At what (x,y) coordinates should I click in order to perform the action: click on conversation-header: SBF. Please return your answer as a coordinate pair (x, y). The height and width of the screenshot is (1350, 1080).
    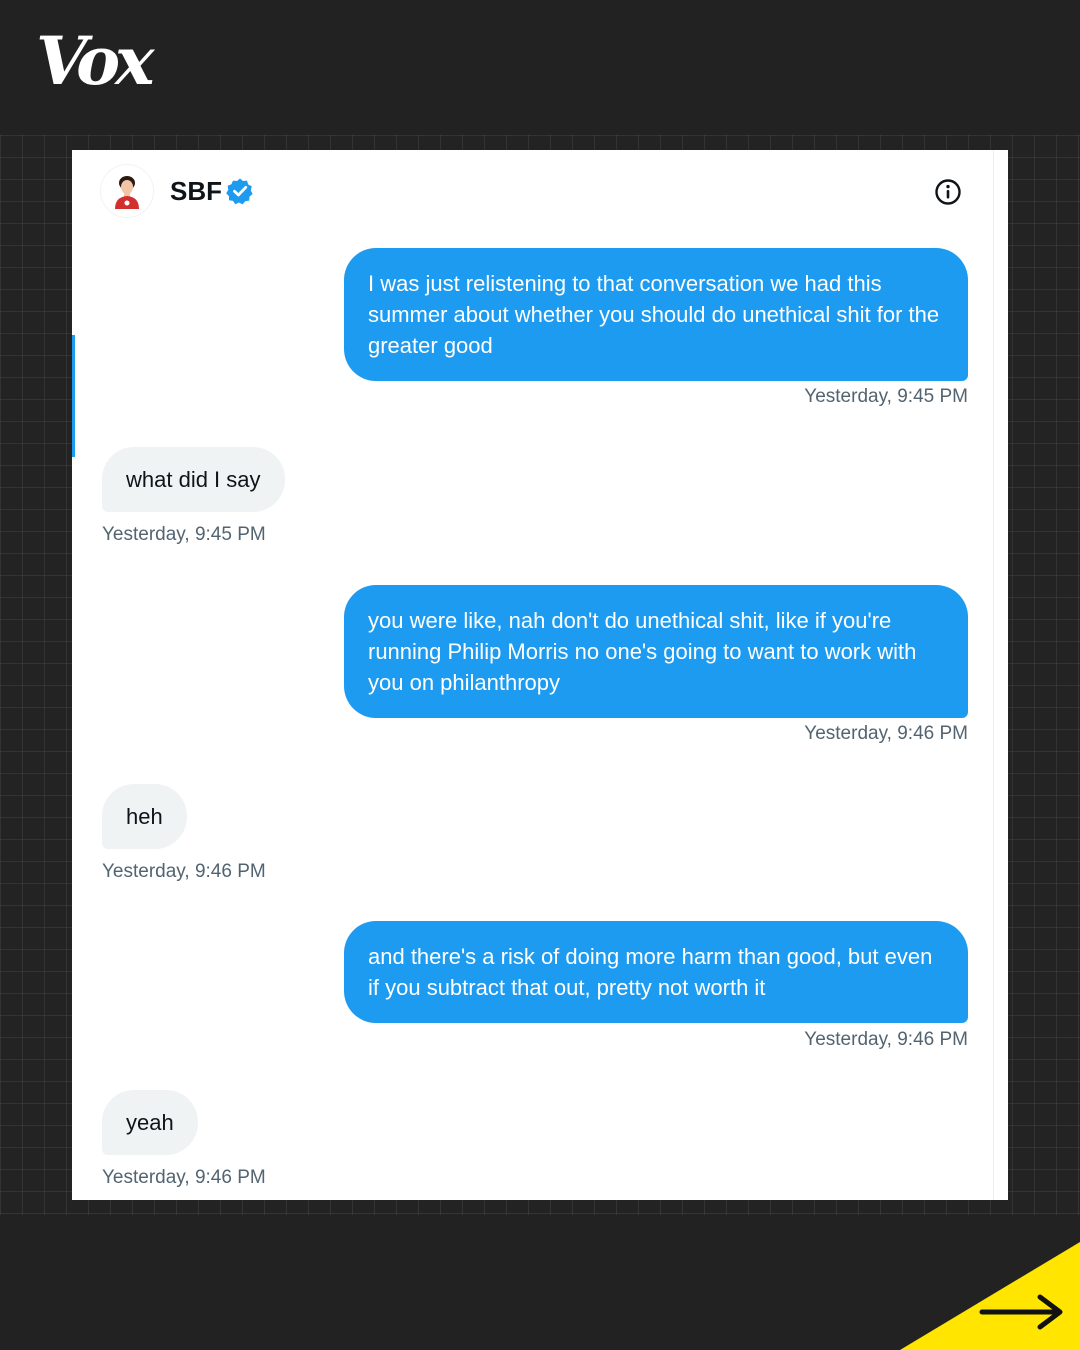
    Looking at the image, I should click on (177, 191).